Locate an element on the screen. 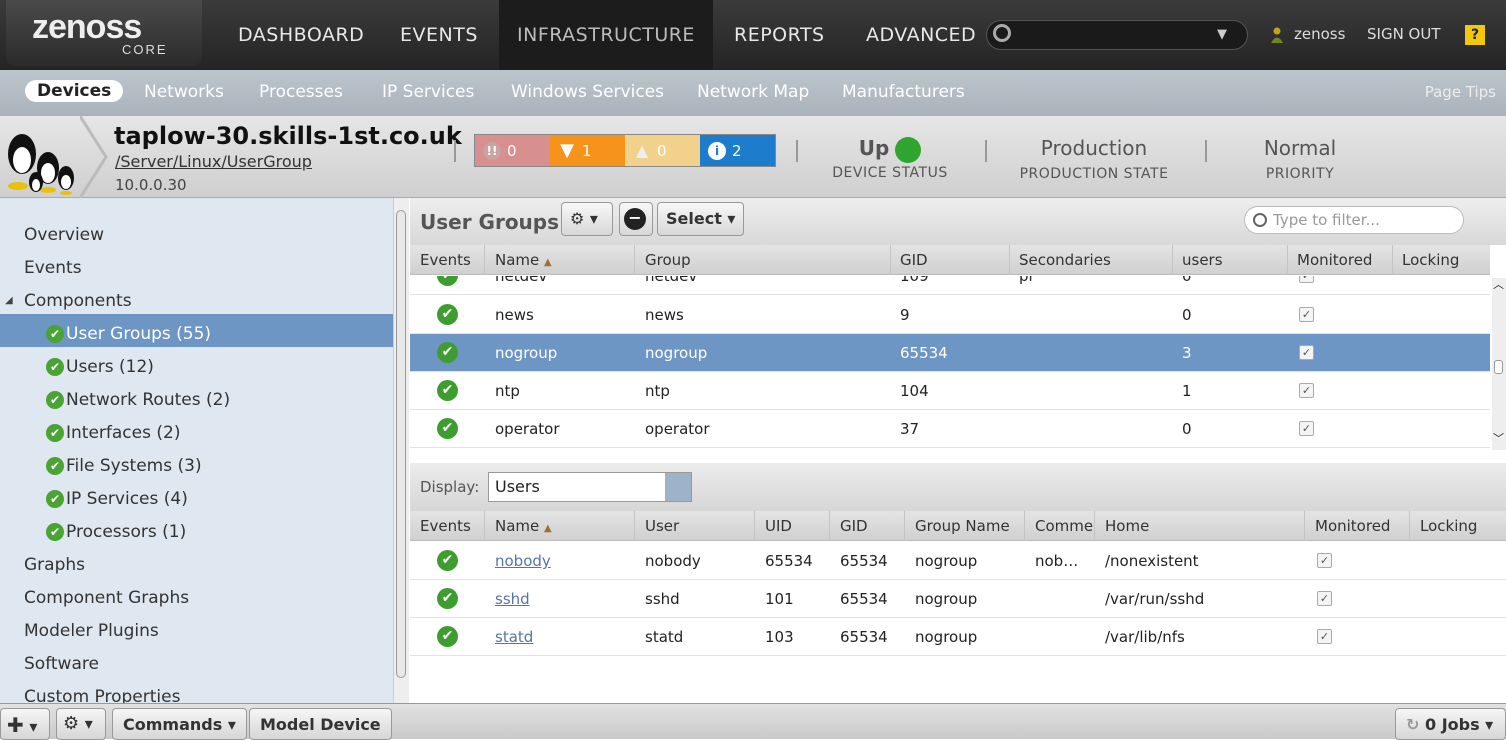 The width and height of the screenshot is (1506, 740). sidebar-item-file-systems: ✔ File Systems (3) is located at coordinates (124, 466).